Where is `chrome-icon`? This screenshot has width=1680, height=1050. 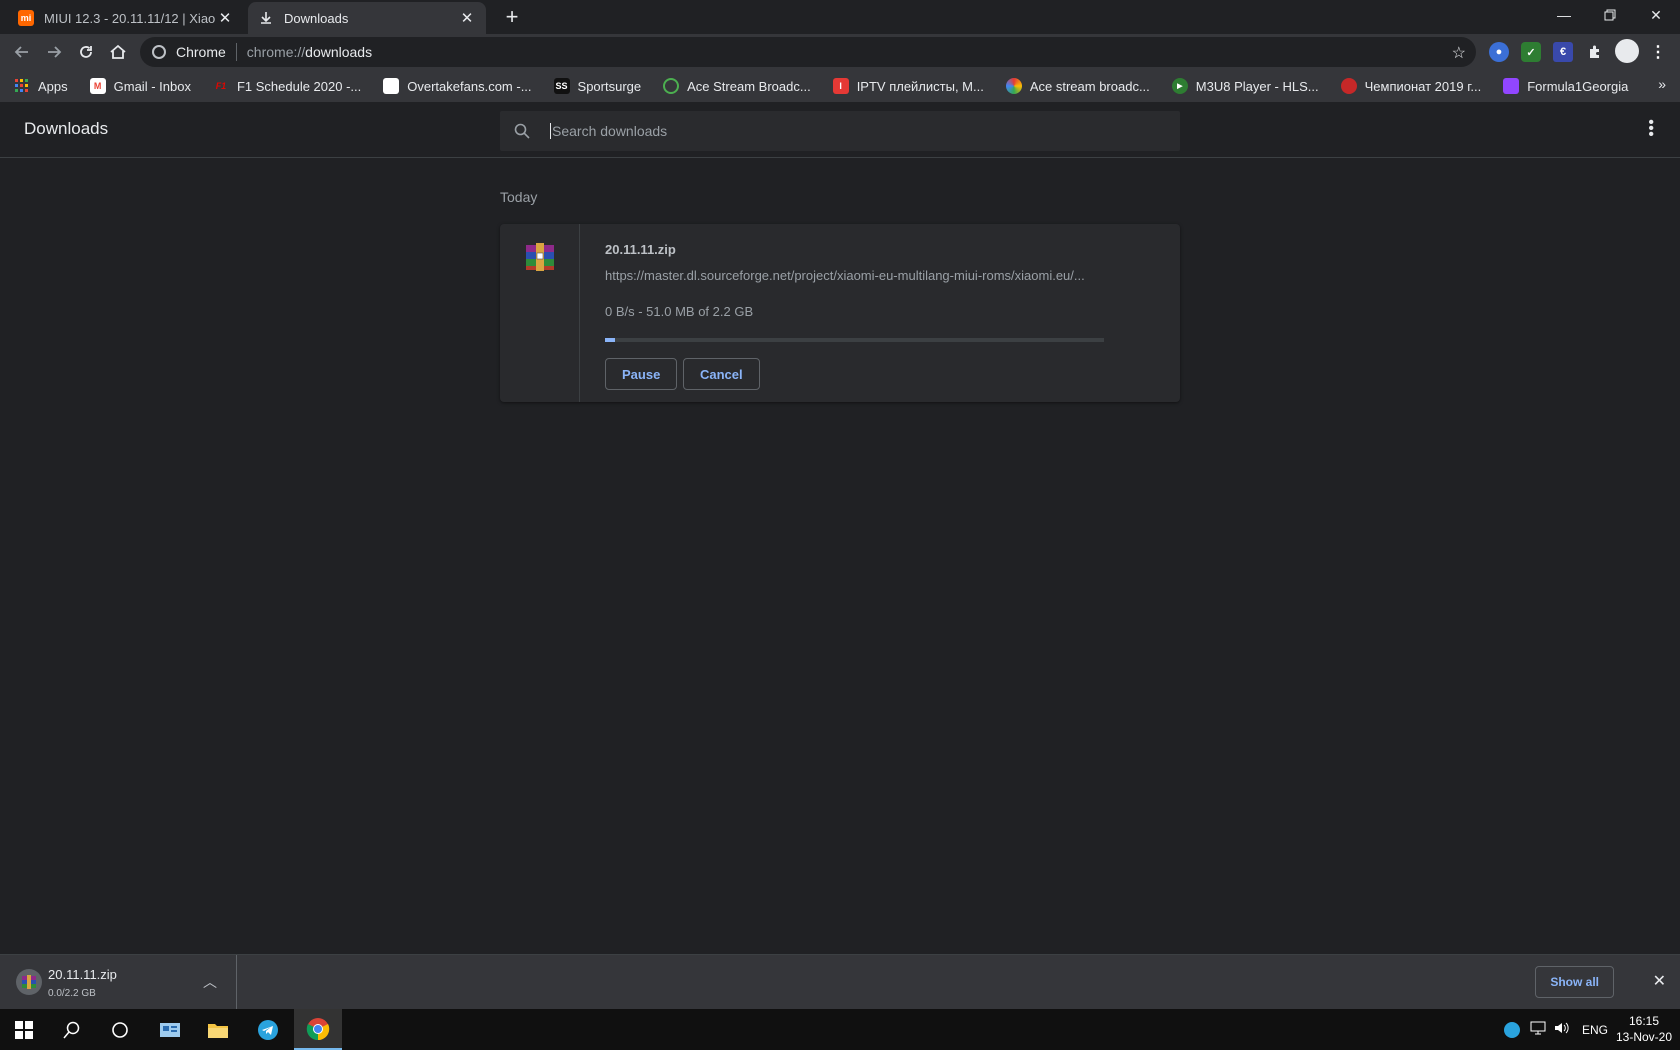
chrome-icon is located at coordinates (159, 52).